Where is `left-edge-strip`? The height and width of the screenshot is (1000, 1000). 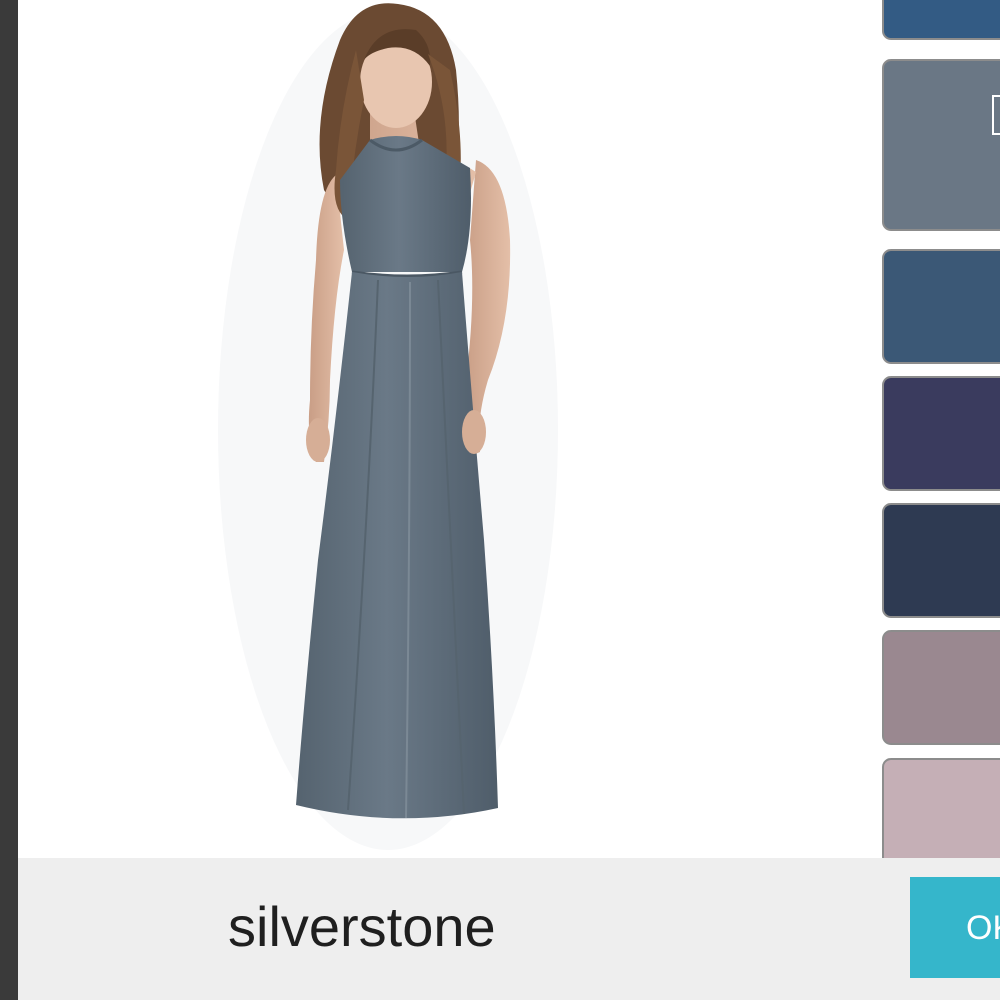
left-edge-strip is located at coordinates (9, 500).